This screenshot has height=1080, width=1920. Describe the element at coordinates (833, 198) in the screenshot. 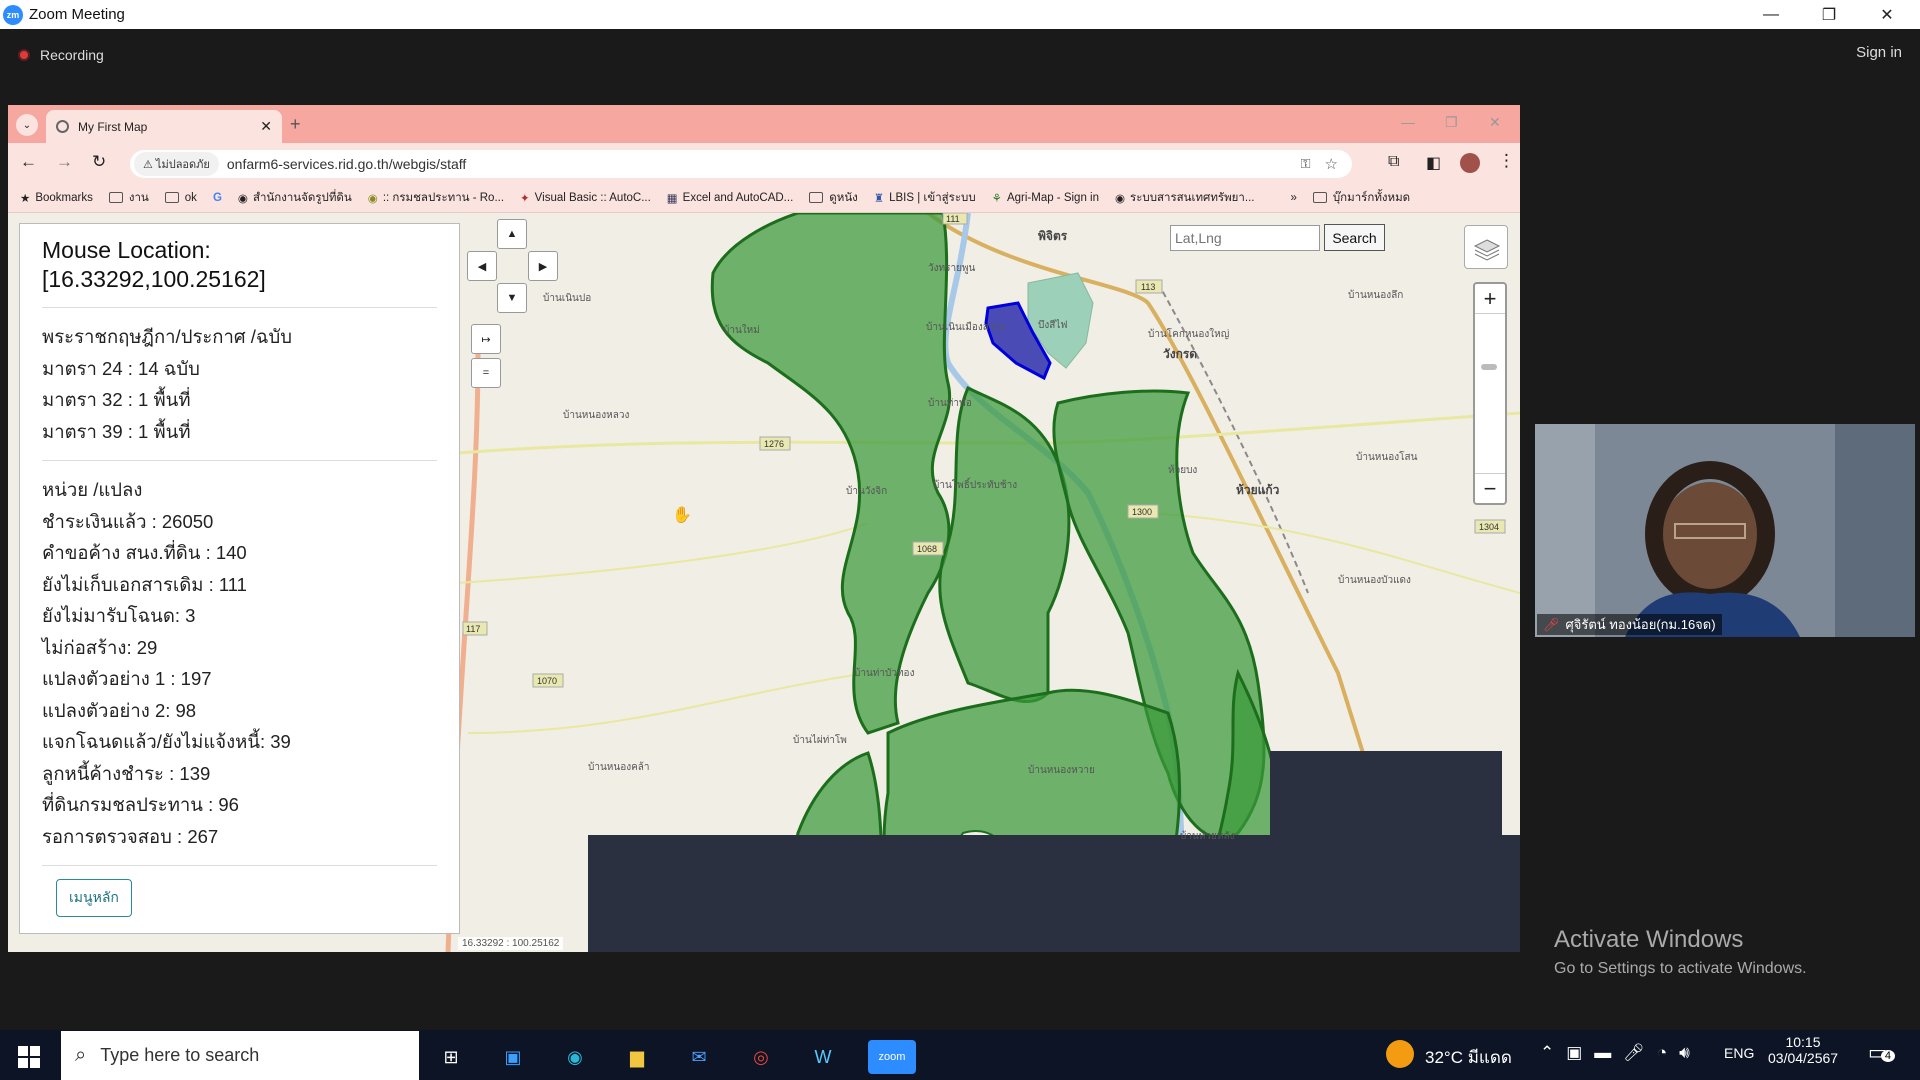

I see `bookmark-folder: ดูหนัง` at that location.